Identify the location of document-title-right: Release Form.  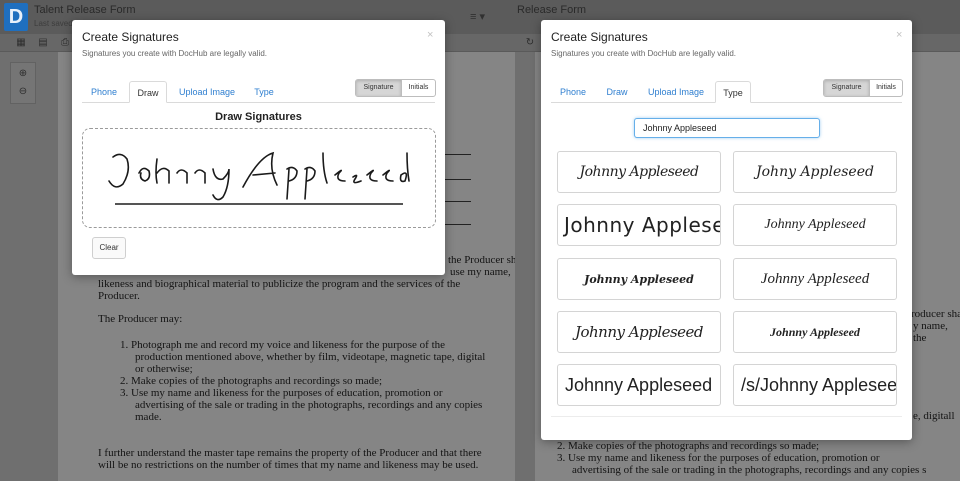
(551, 10).